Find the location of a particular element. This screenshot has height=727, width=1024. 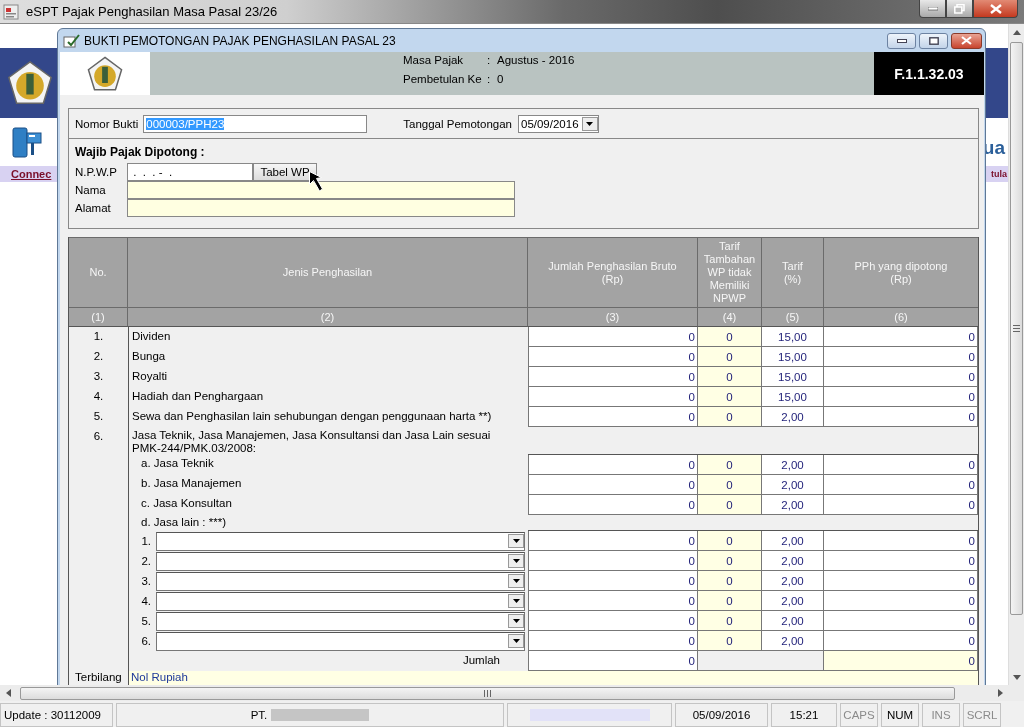

section-title: Wajib Pajak Dipotong : is located at coordinates (140, 153).